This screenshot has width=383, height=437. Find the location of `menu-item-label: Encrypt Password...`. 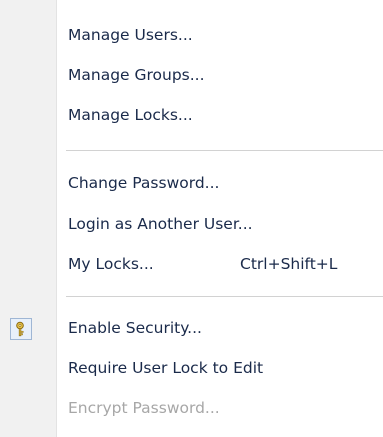

menu-item-label: Encrypt Password... is located at coordinates (144, 408).